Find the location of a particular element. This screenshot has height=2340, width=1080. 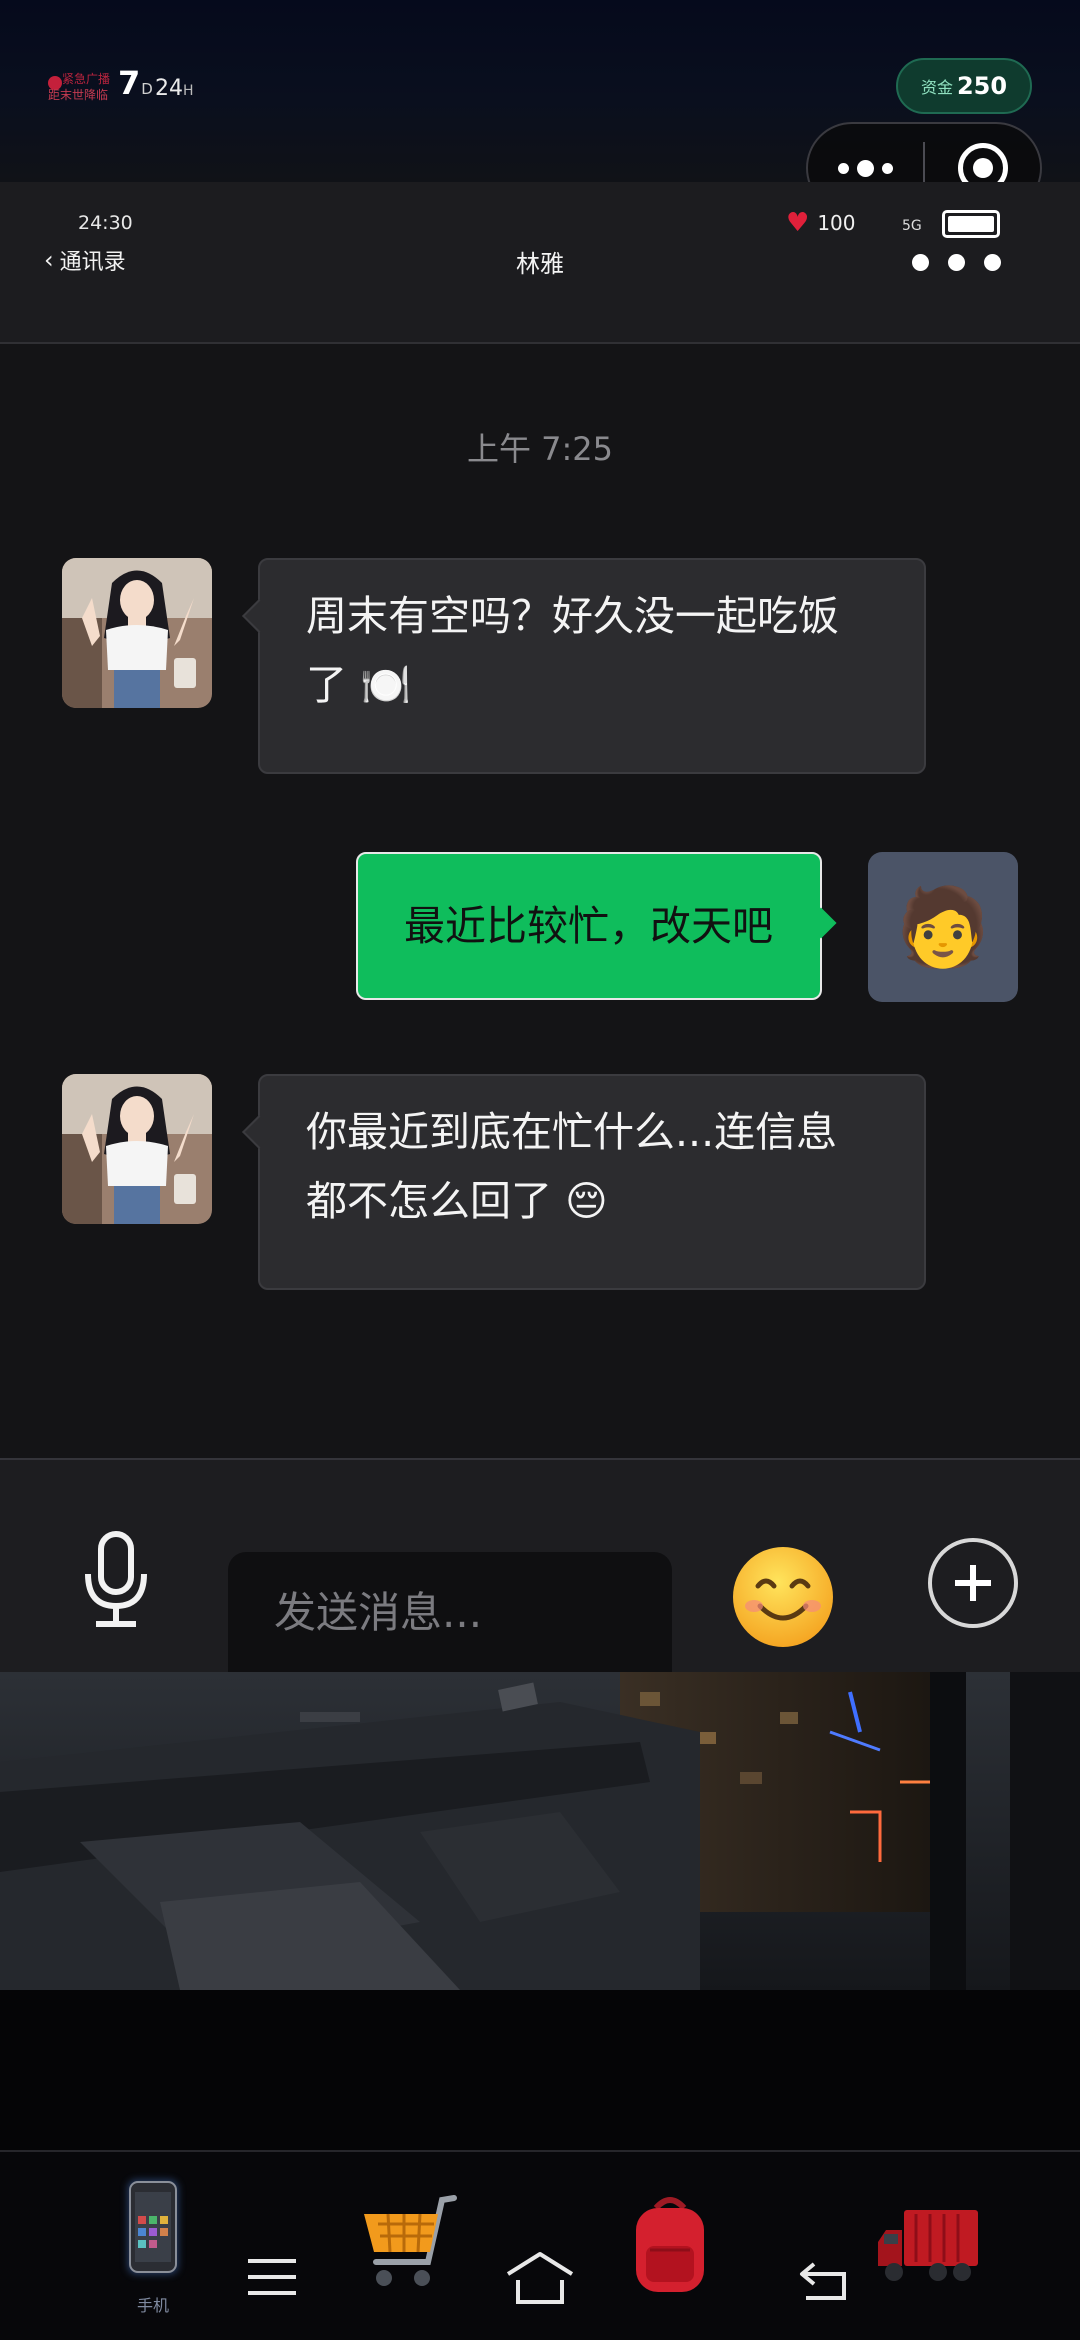

incoming-message-bubble: 周末有空吗？好久没一起吃饭 了 🍽️ is located at coordinates (592, 666).